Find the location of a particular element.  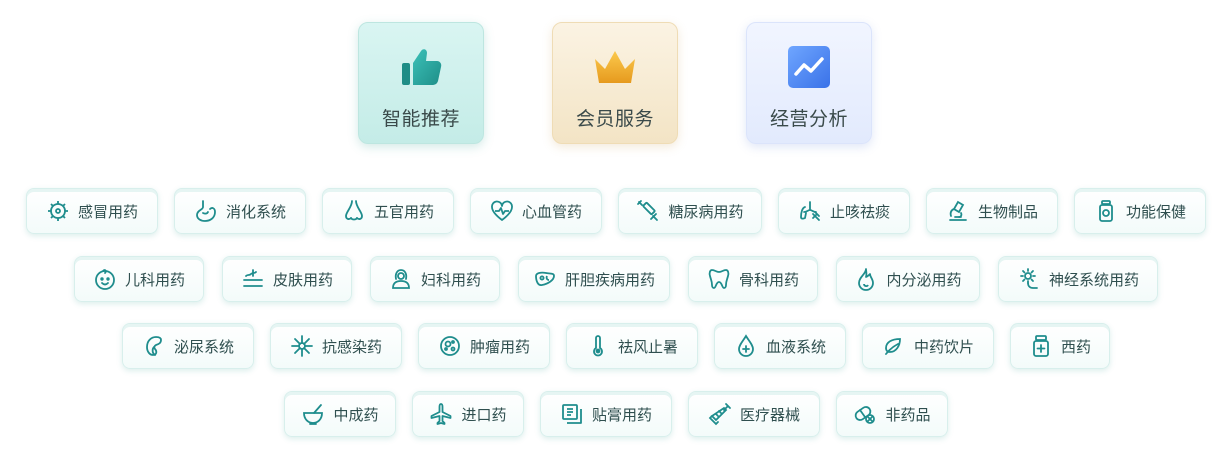

category-diabetes: 糖尿病用药 is located at coordinates (690, 211).